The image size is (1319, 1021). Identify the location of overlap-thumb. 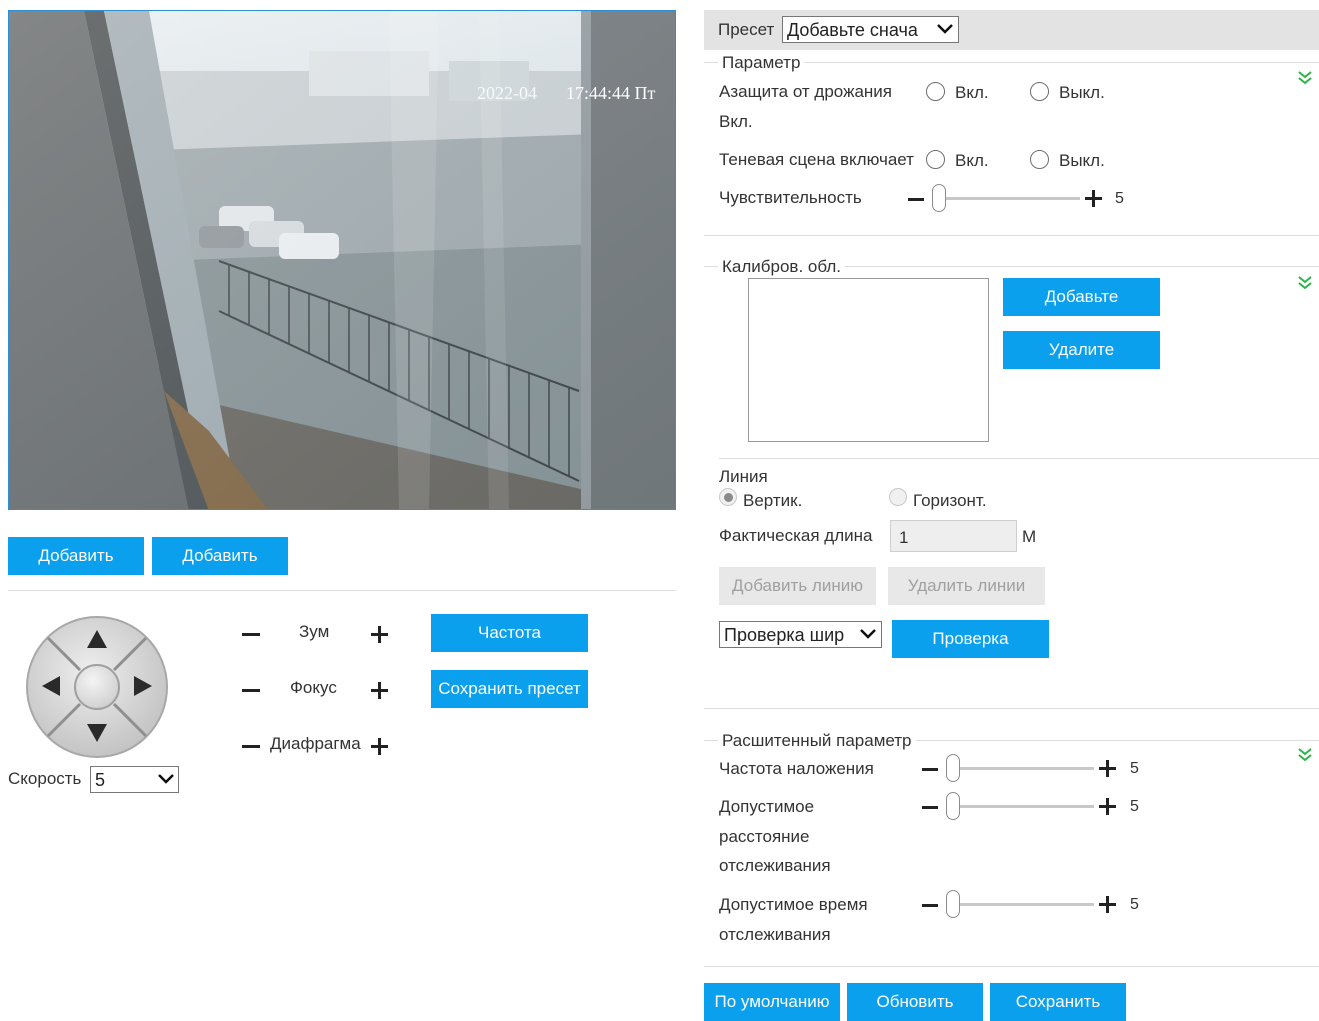
(953, 768).